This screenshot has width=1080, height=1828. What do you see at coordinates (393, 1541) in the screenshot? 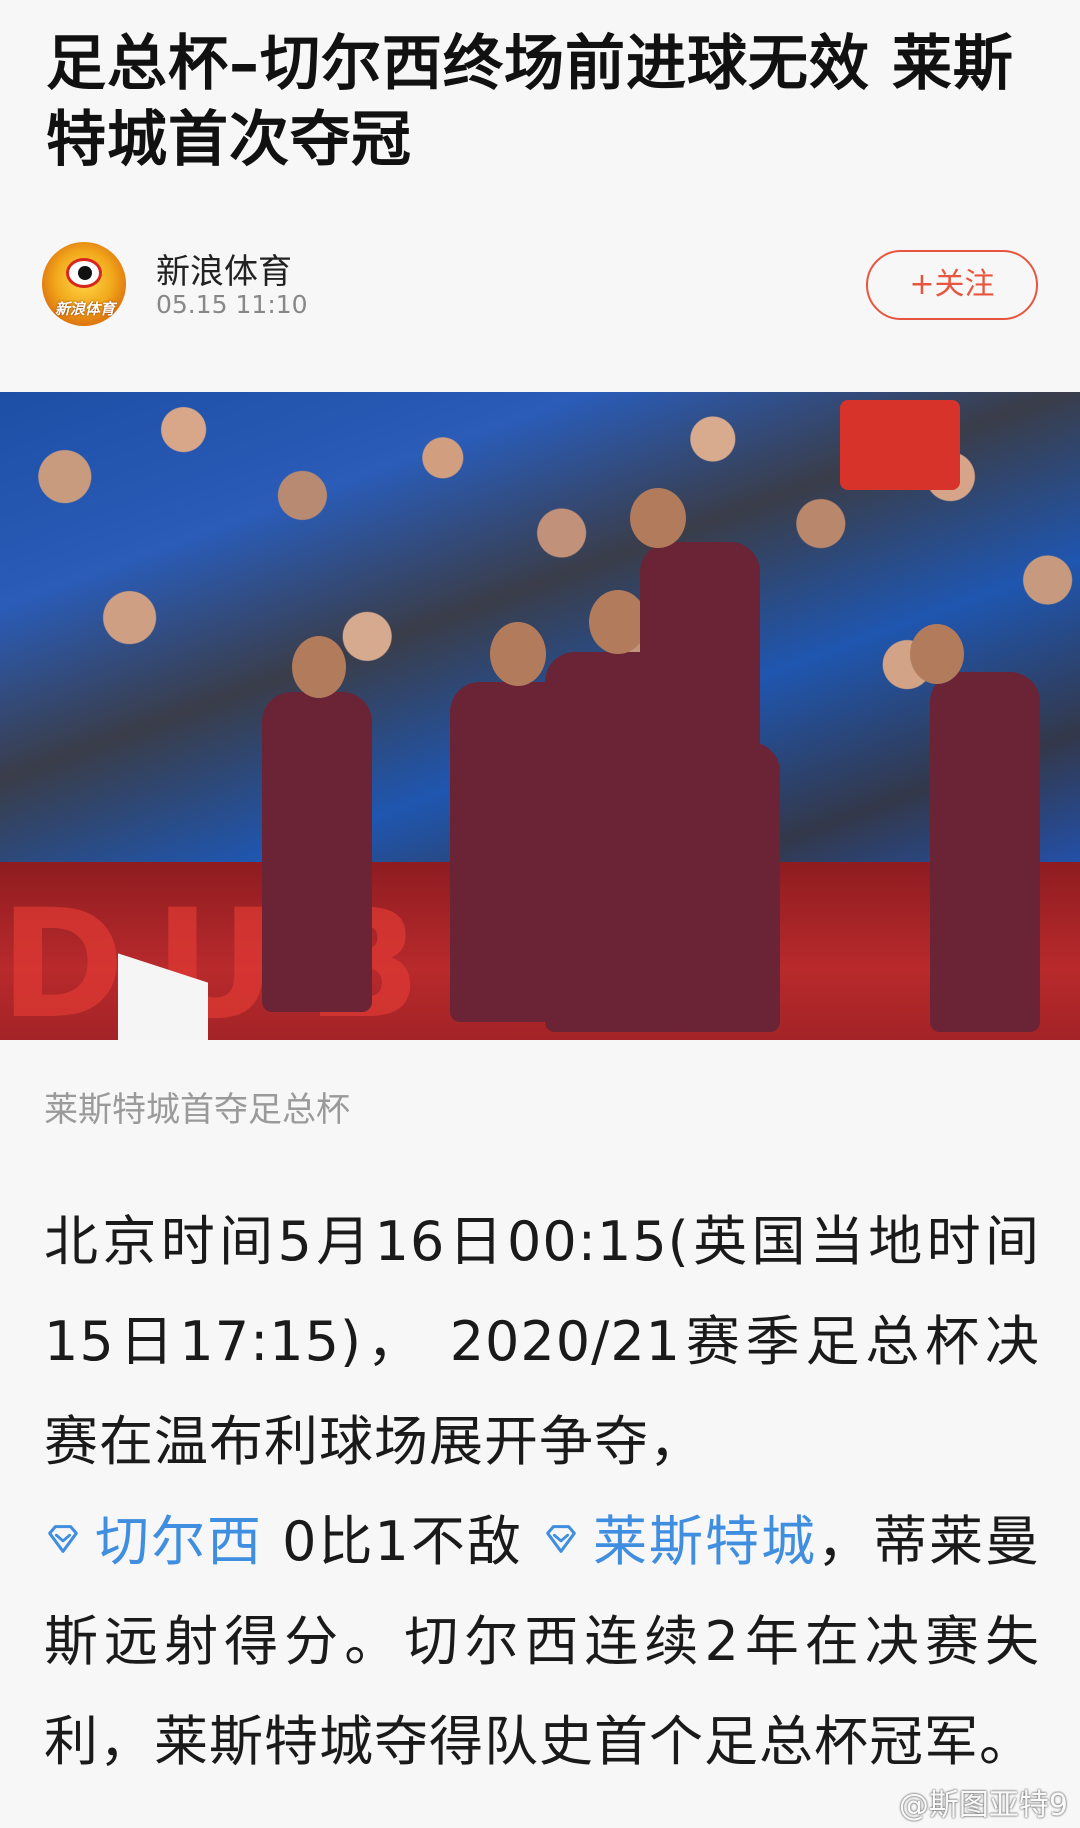
I see `article-text: 0比1不敌` at bounding box center [393, 1541].